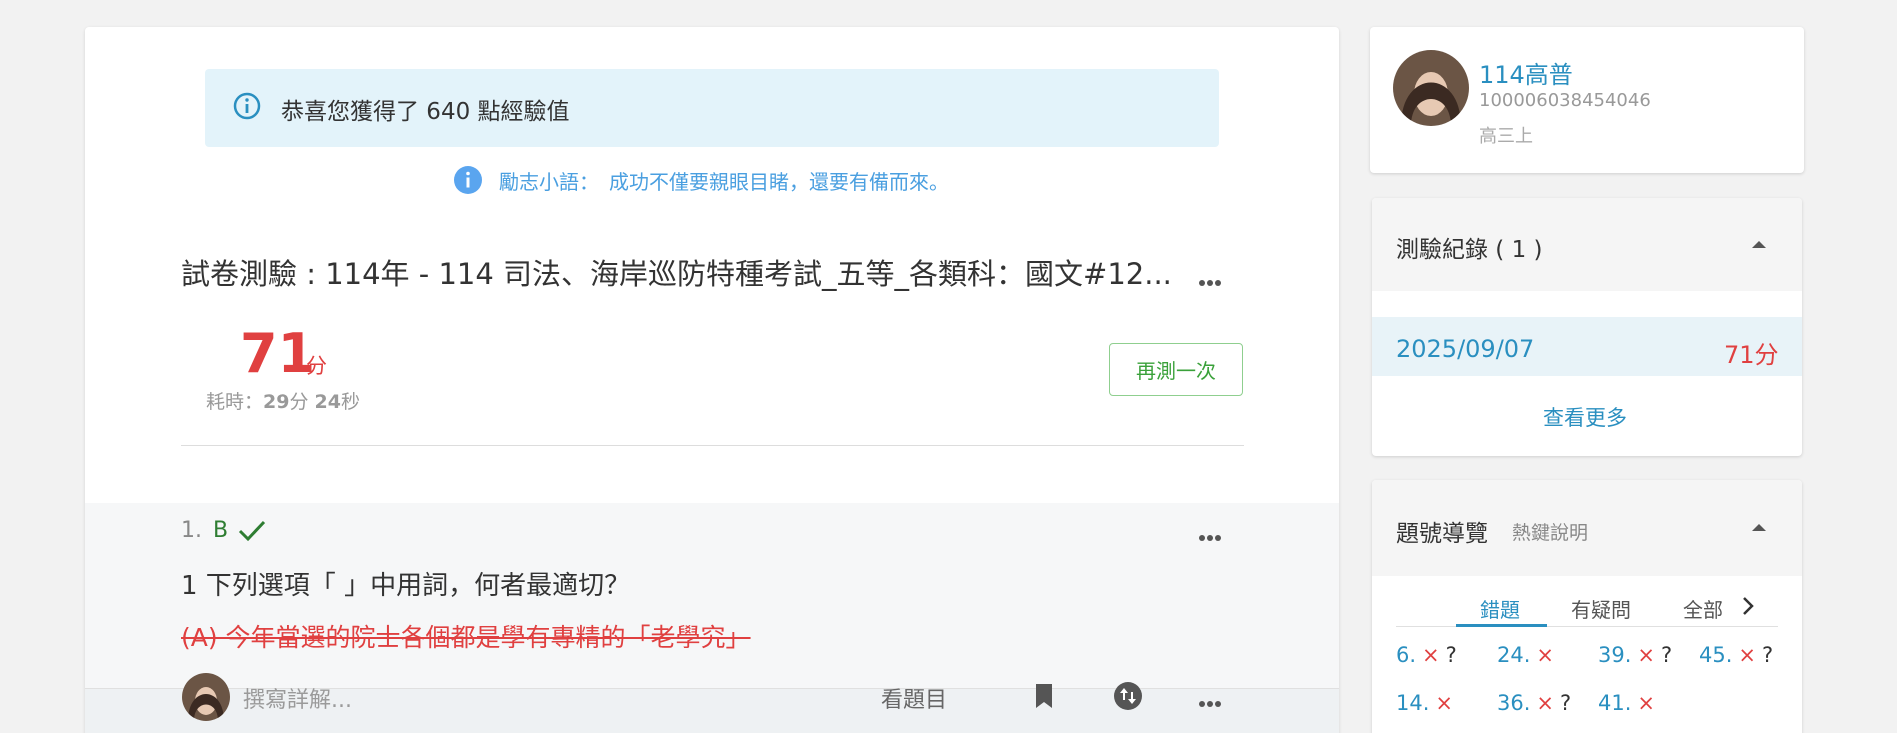 Image resolution: width=1897 pixels, height=733 pixels. I want to click on tab-active-underline, so click(1501, 625).